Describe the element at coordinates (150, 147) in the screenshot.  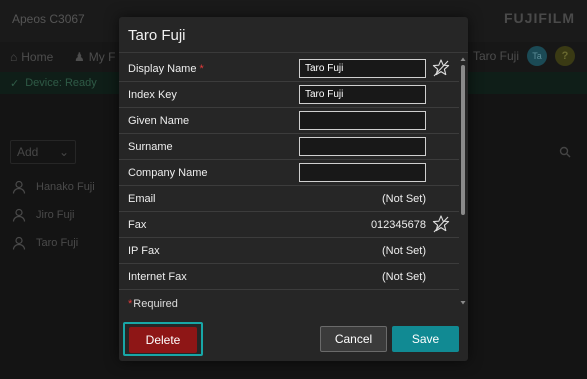
I see `surname-label: Surname` at that location.